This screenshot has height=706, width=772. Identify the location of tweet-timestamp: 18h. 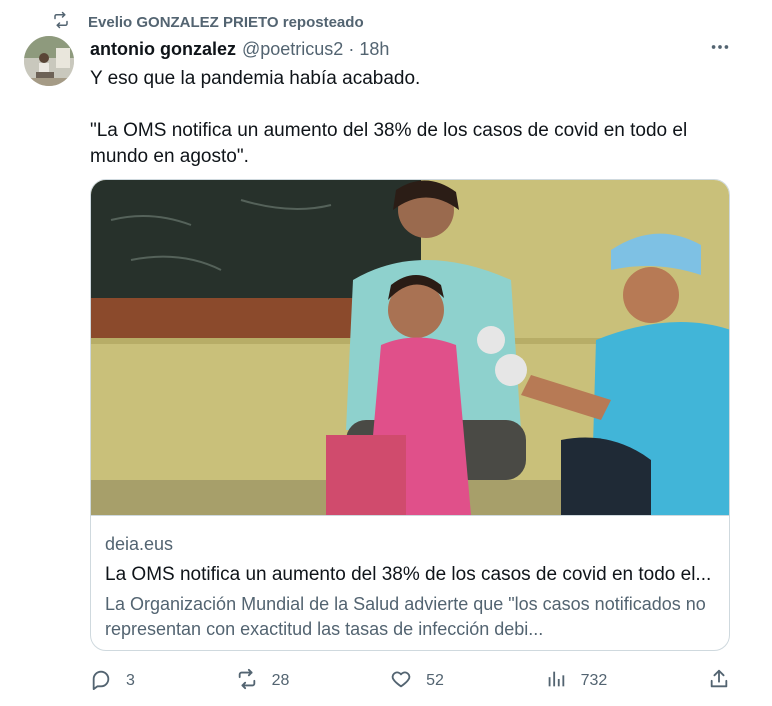
(374, 49).